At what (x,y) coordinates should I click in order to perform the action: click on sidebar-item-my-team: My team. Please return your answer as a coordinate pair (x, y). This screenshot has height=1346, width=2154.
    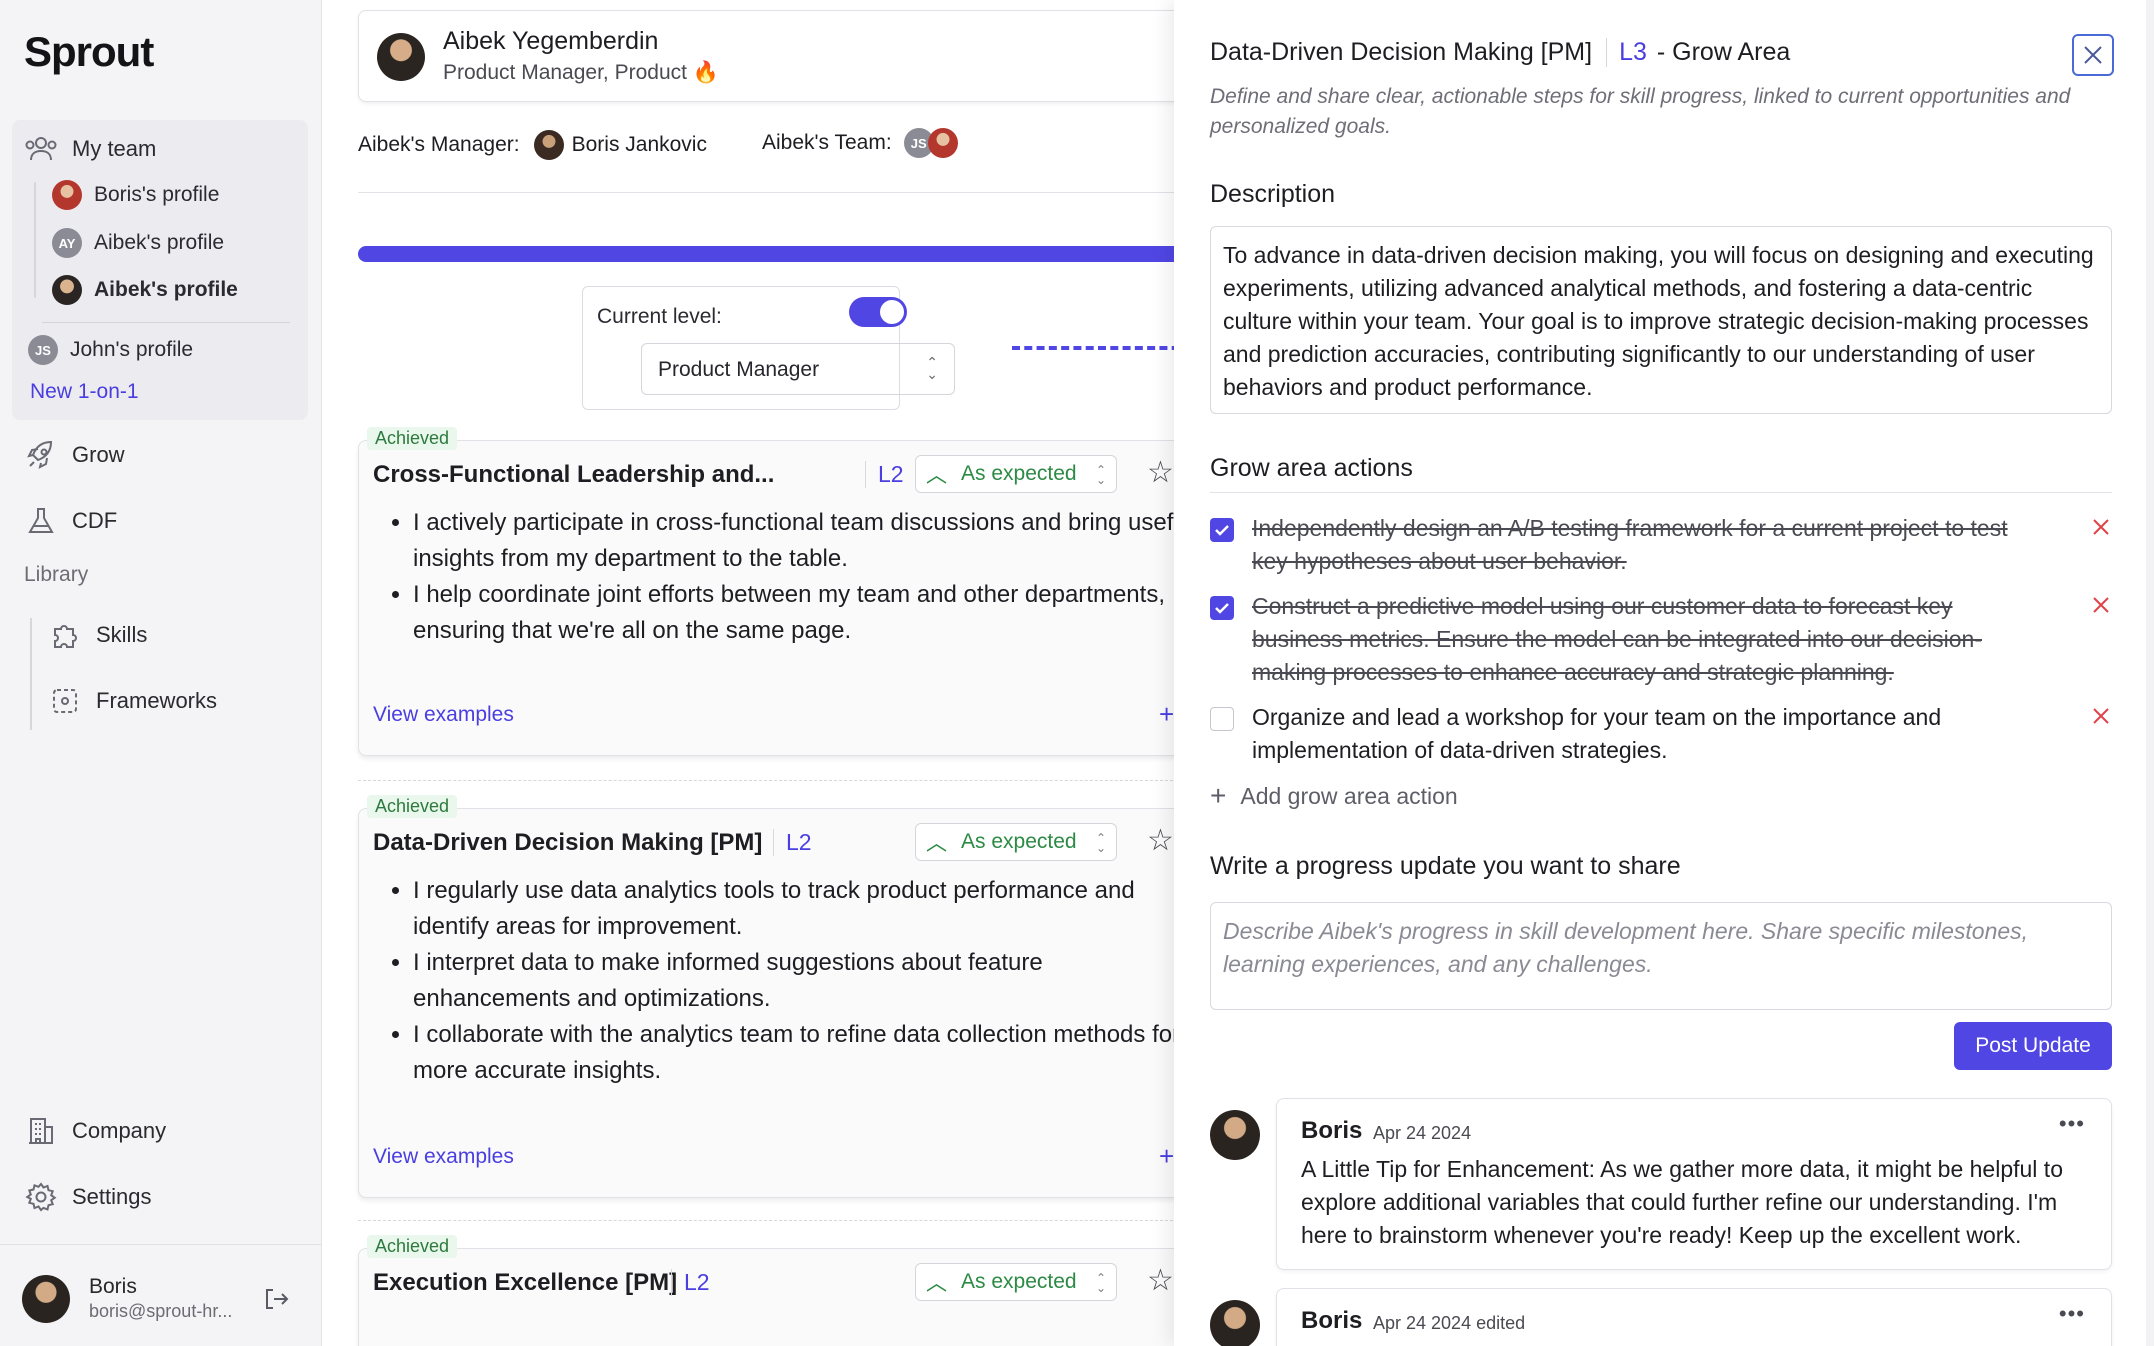
    Looking at the image, I should click on (90, 149).